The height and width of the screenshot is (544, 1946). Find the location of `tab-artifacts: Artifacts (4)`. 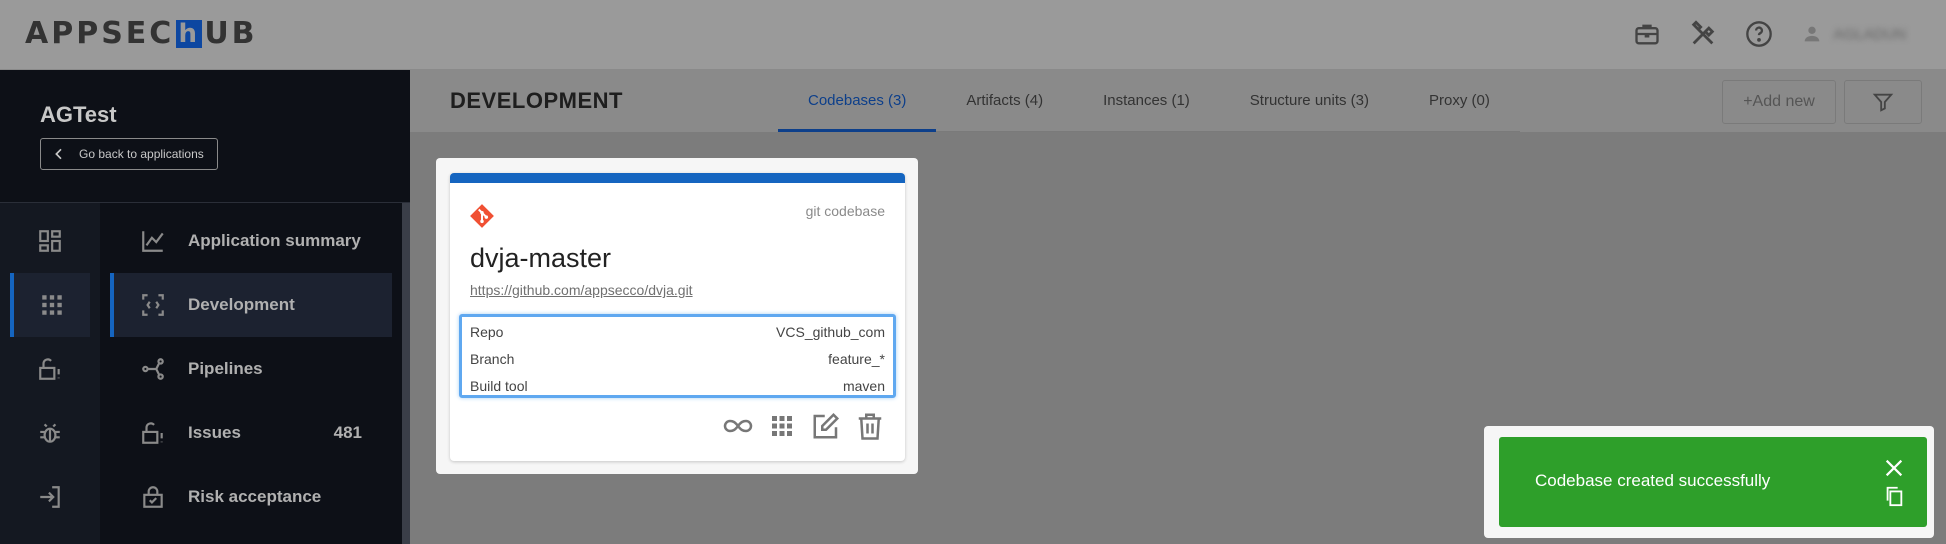

tab-artifacts: Artifacts (4) is located at coordinates (1004, 101).